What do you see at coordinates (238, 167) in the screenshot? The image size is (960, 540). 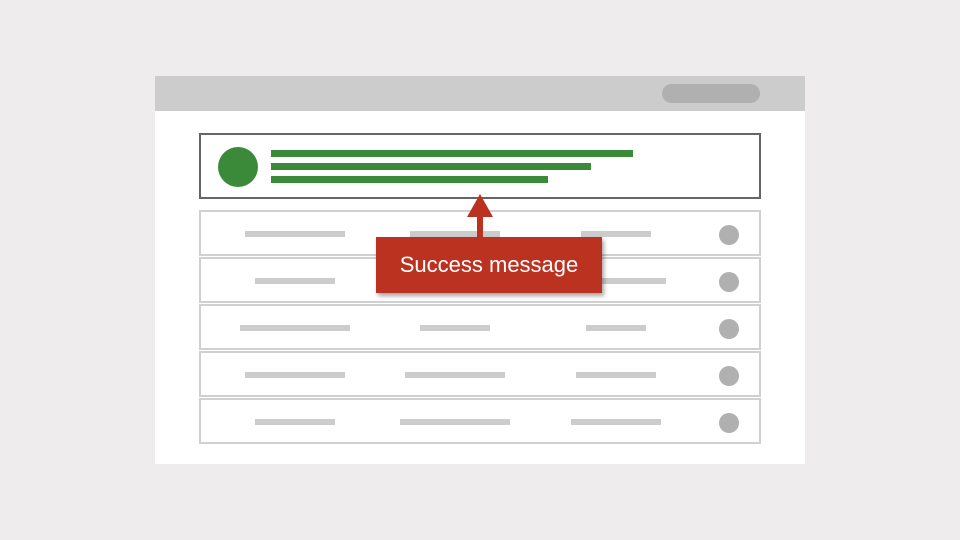 I see `success-status-icon` at bounding box center [238, 167].